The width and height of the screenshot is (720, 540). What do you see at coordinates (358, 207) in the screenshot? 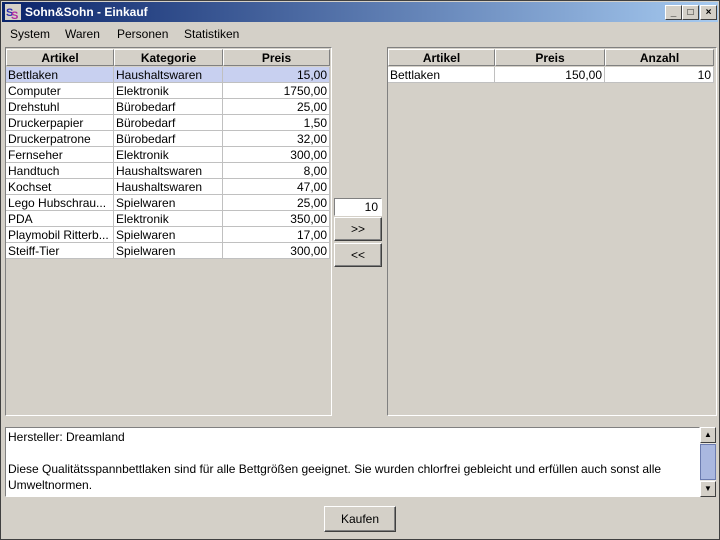
I see `quantity-input: 10` at bounding box center [358, 207].